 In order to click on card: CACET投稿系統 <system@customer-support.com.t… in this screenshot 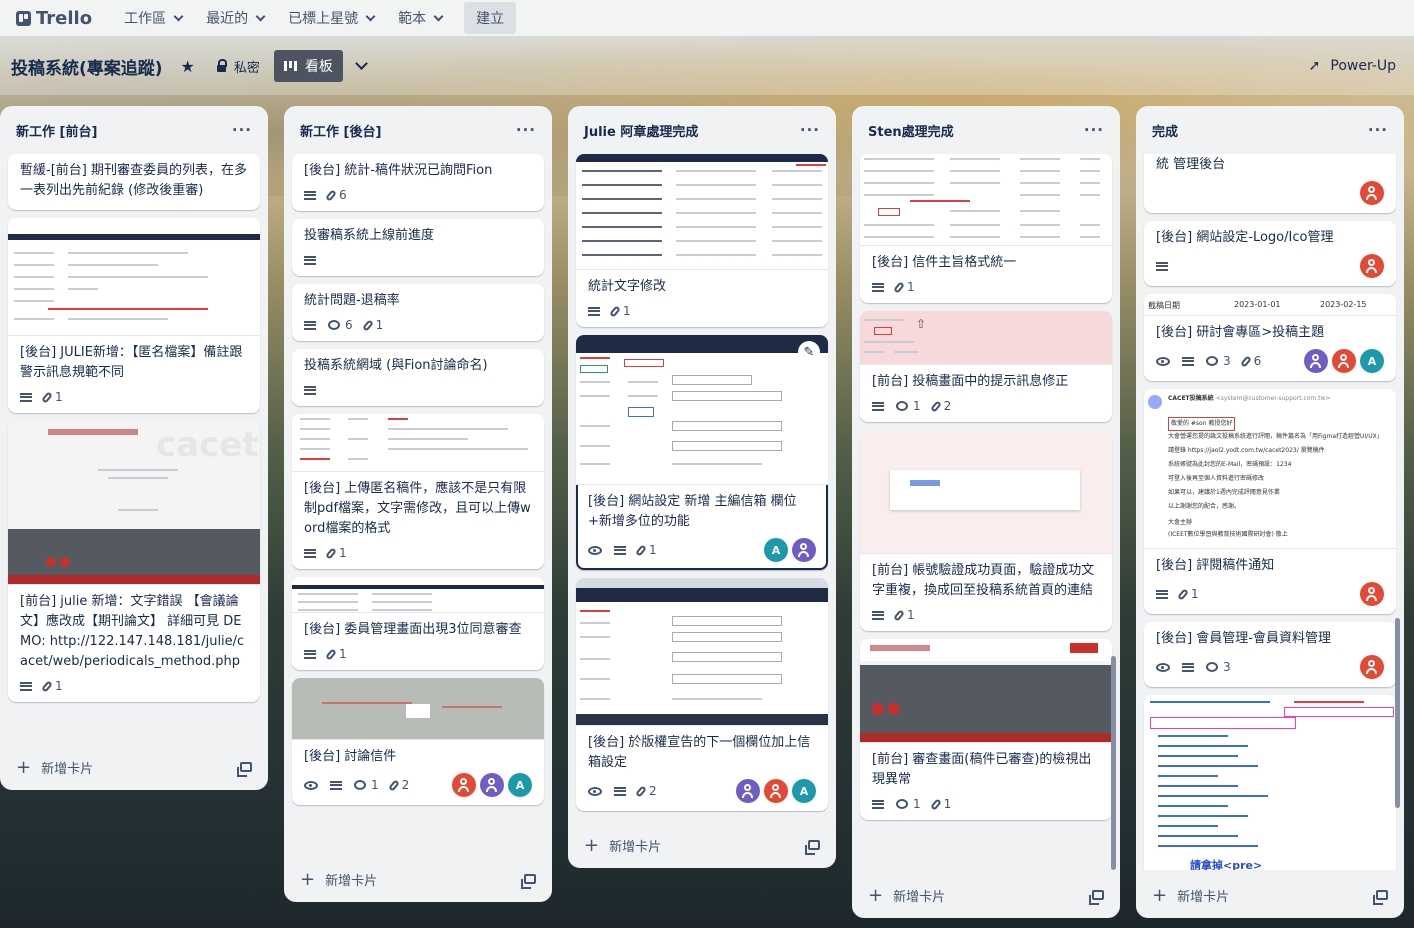, I will do `click(1270, 501)`.